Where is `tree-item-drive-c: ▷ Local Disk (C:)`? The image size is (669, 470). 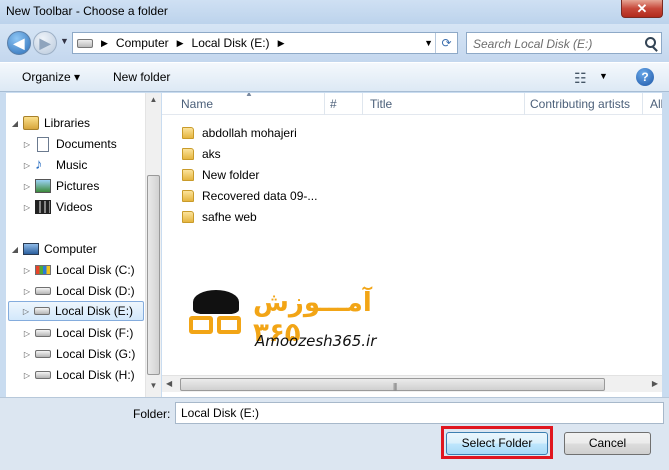 tree-item-drive-c: ▷ Local Disk (C:) is located at coordinates (78, 270).